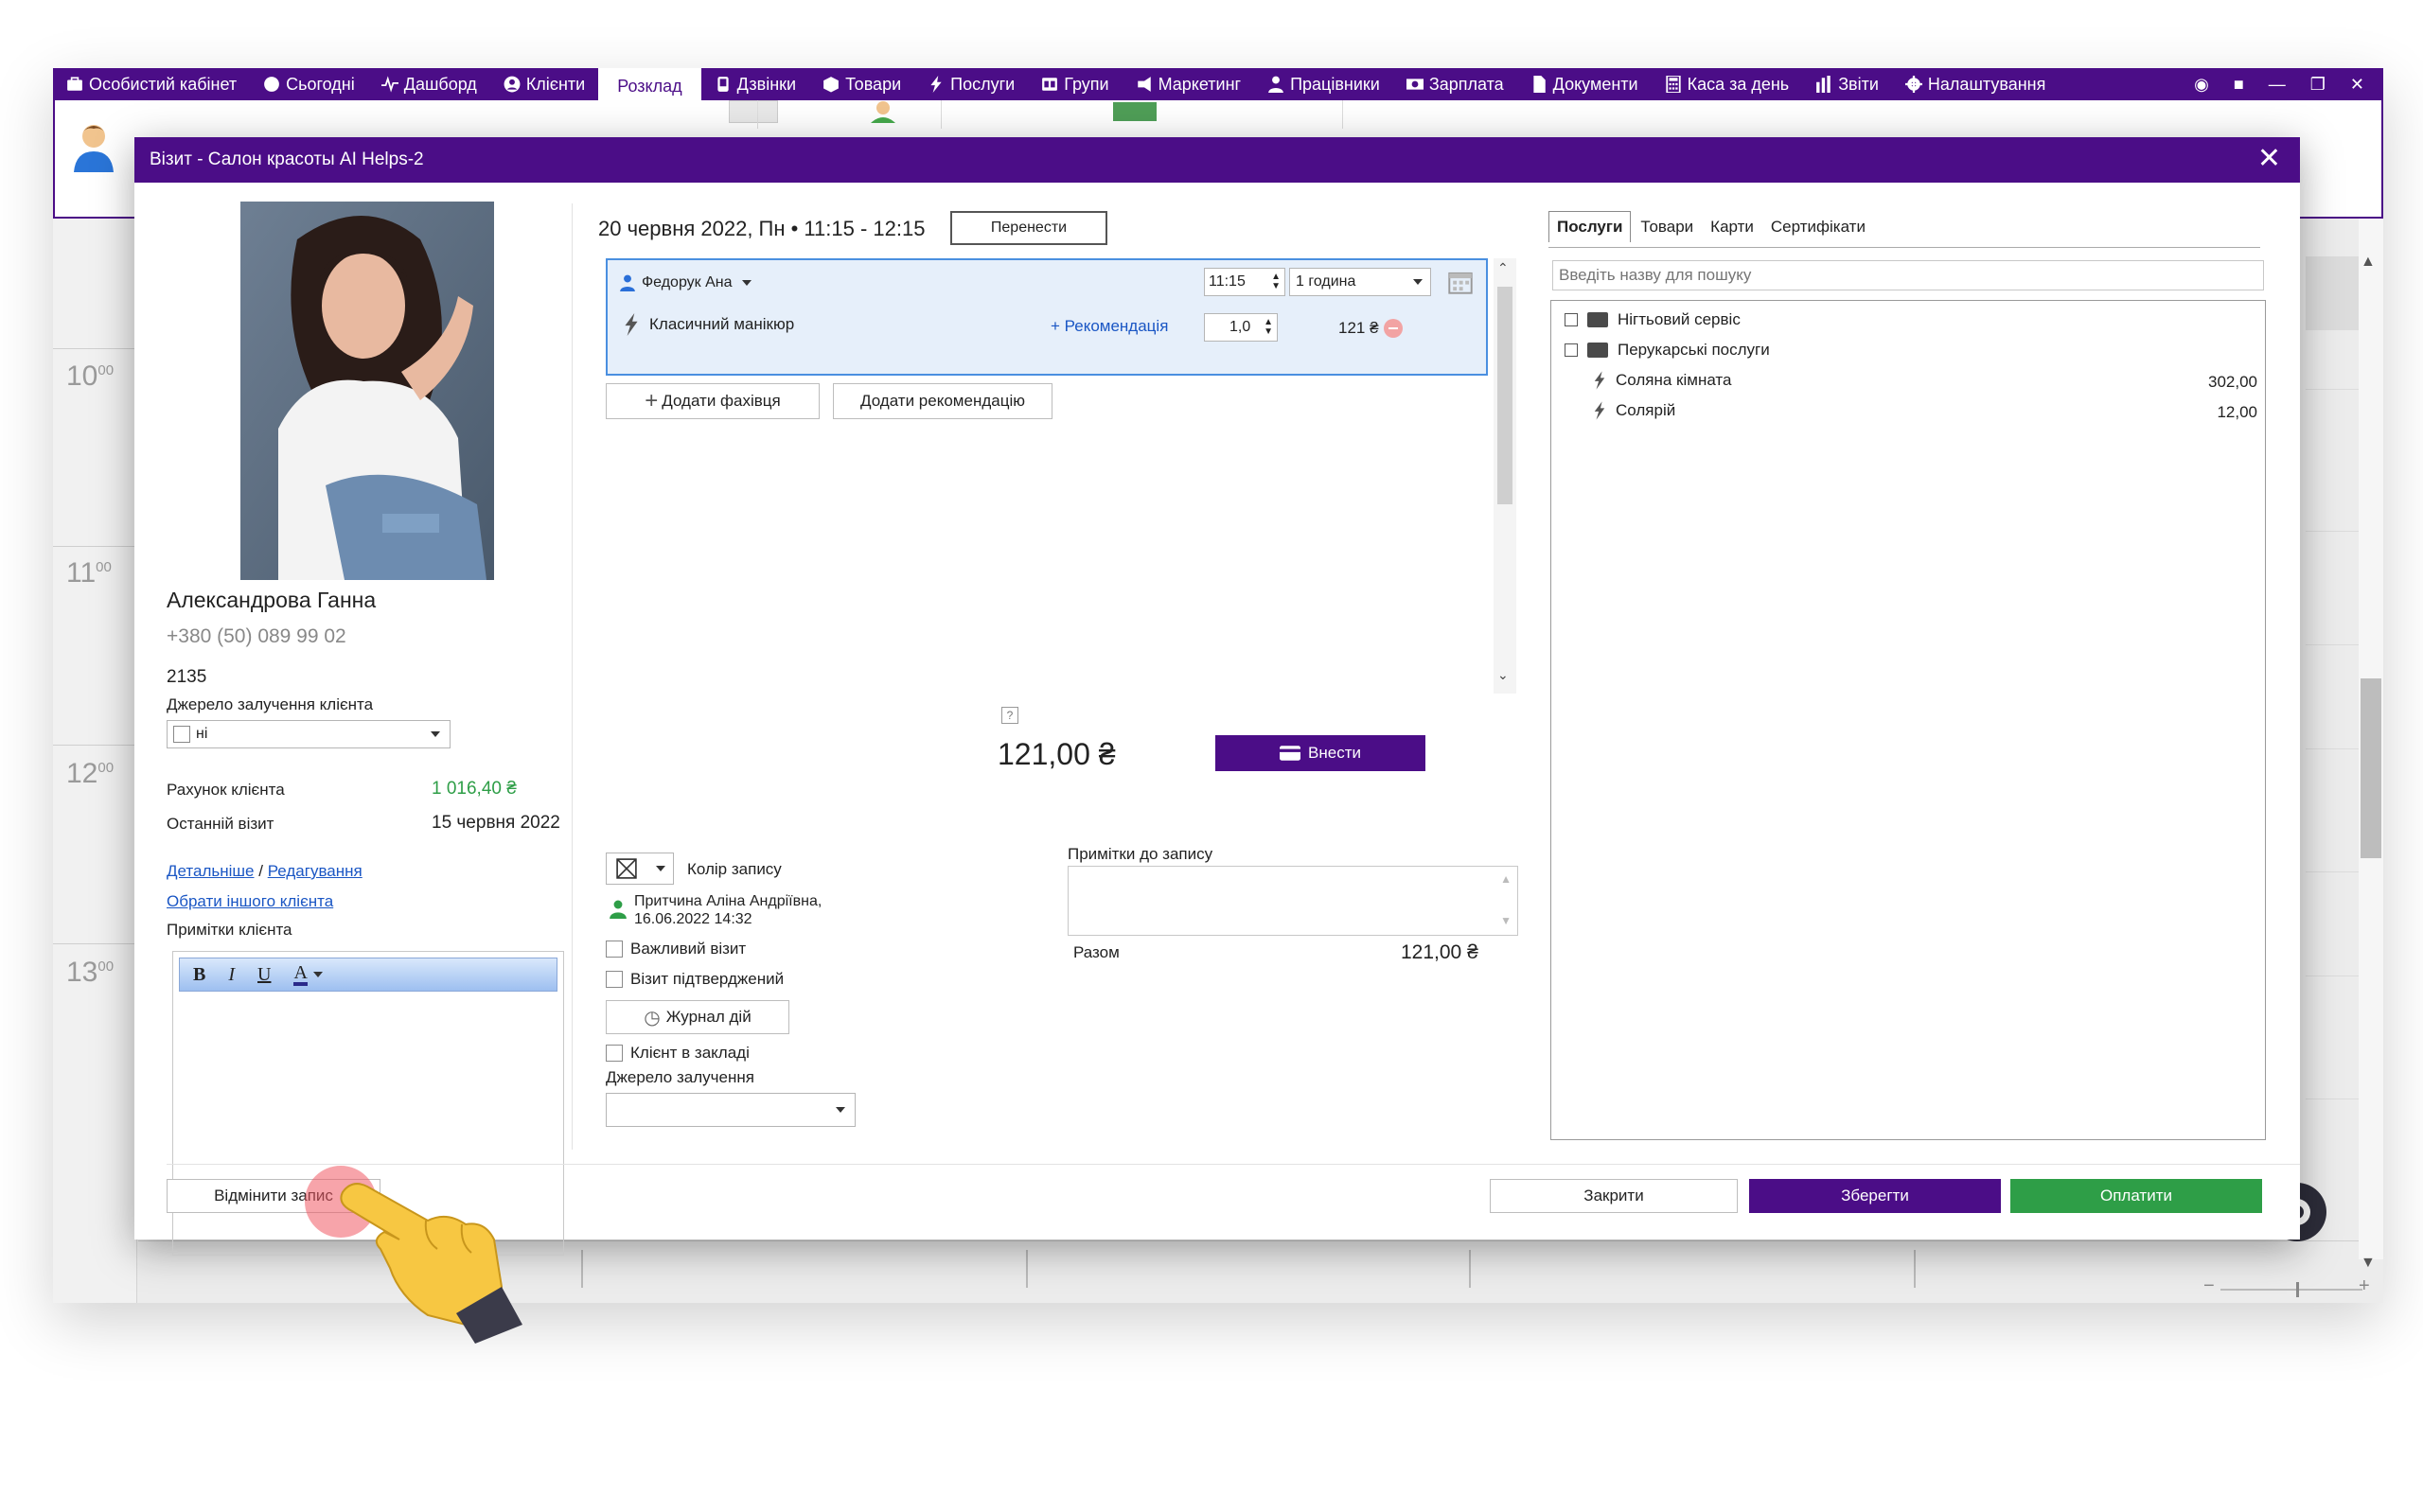 This screenshot has width=2423, height=1512. Describe the element at coordinates (1455, 84) in the screenshot. I see `nav-salary: Зарплата` at that location.